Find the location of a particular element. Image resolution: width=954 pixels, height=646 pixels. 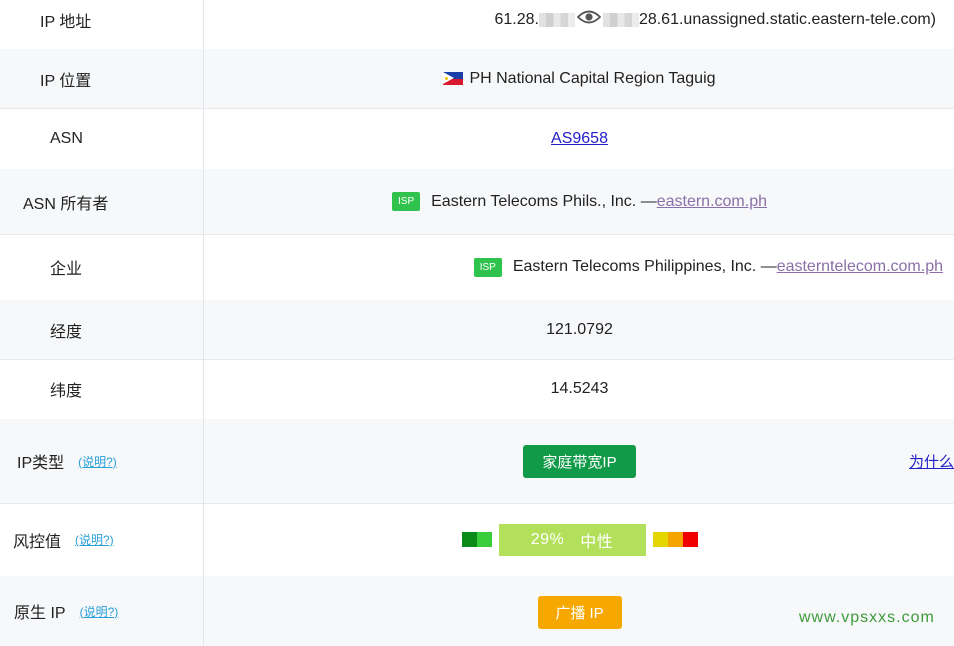

value-ip-type: 家庭带宽IP is located at coordinates (579, 461).